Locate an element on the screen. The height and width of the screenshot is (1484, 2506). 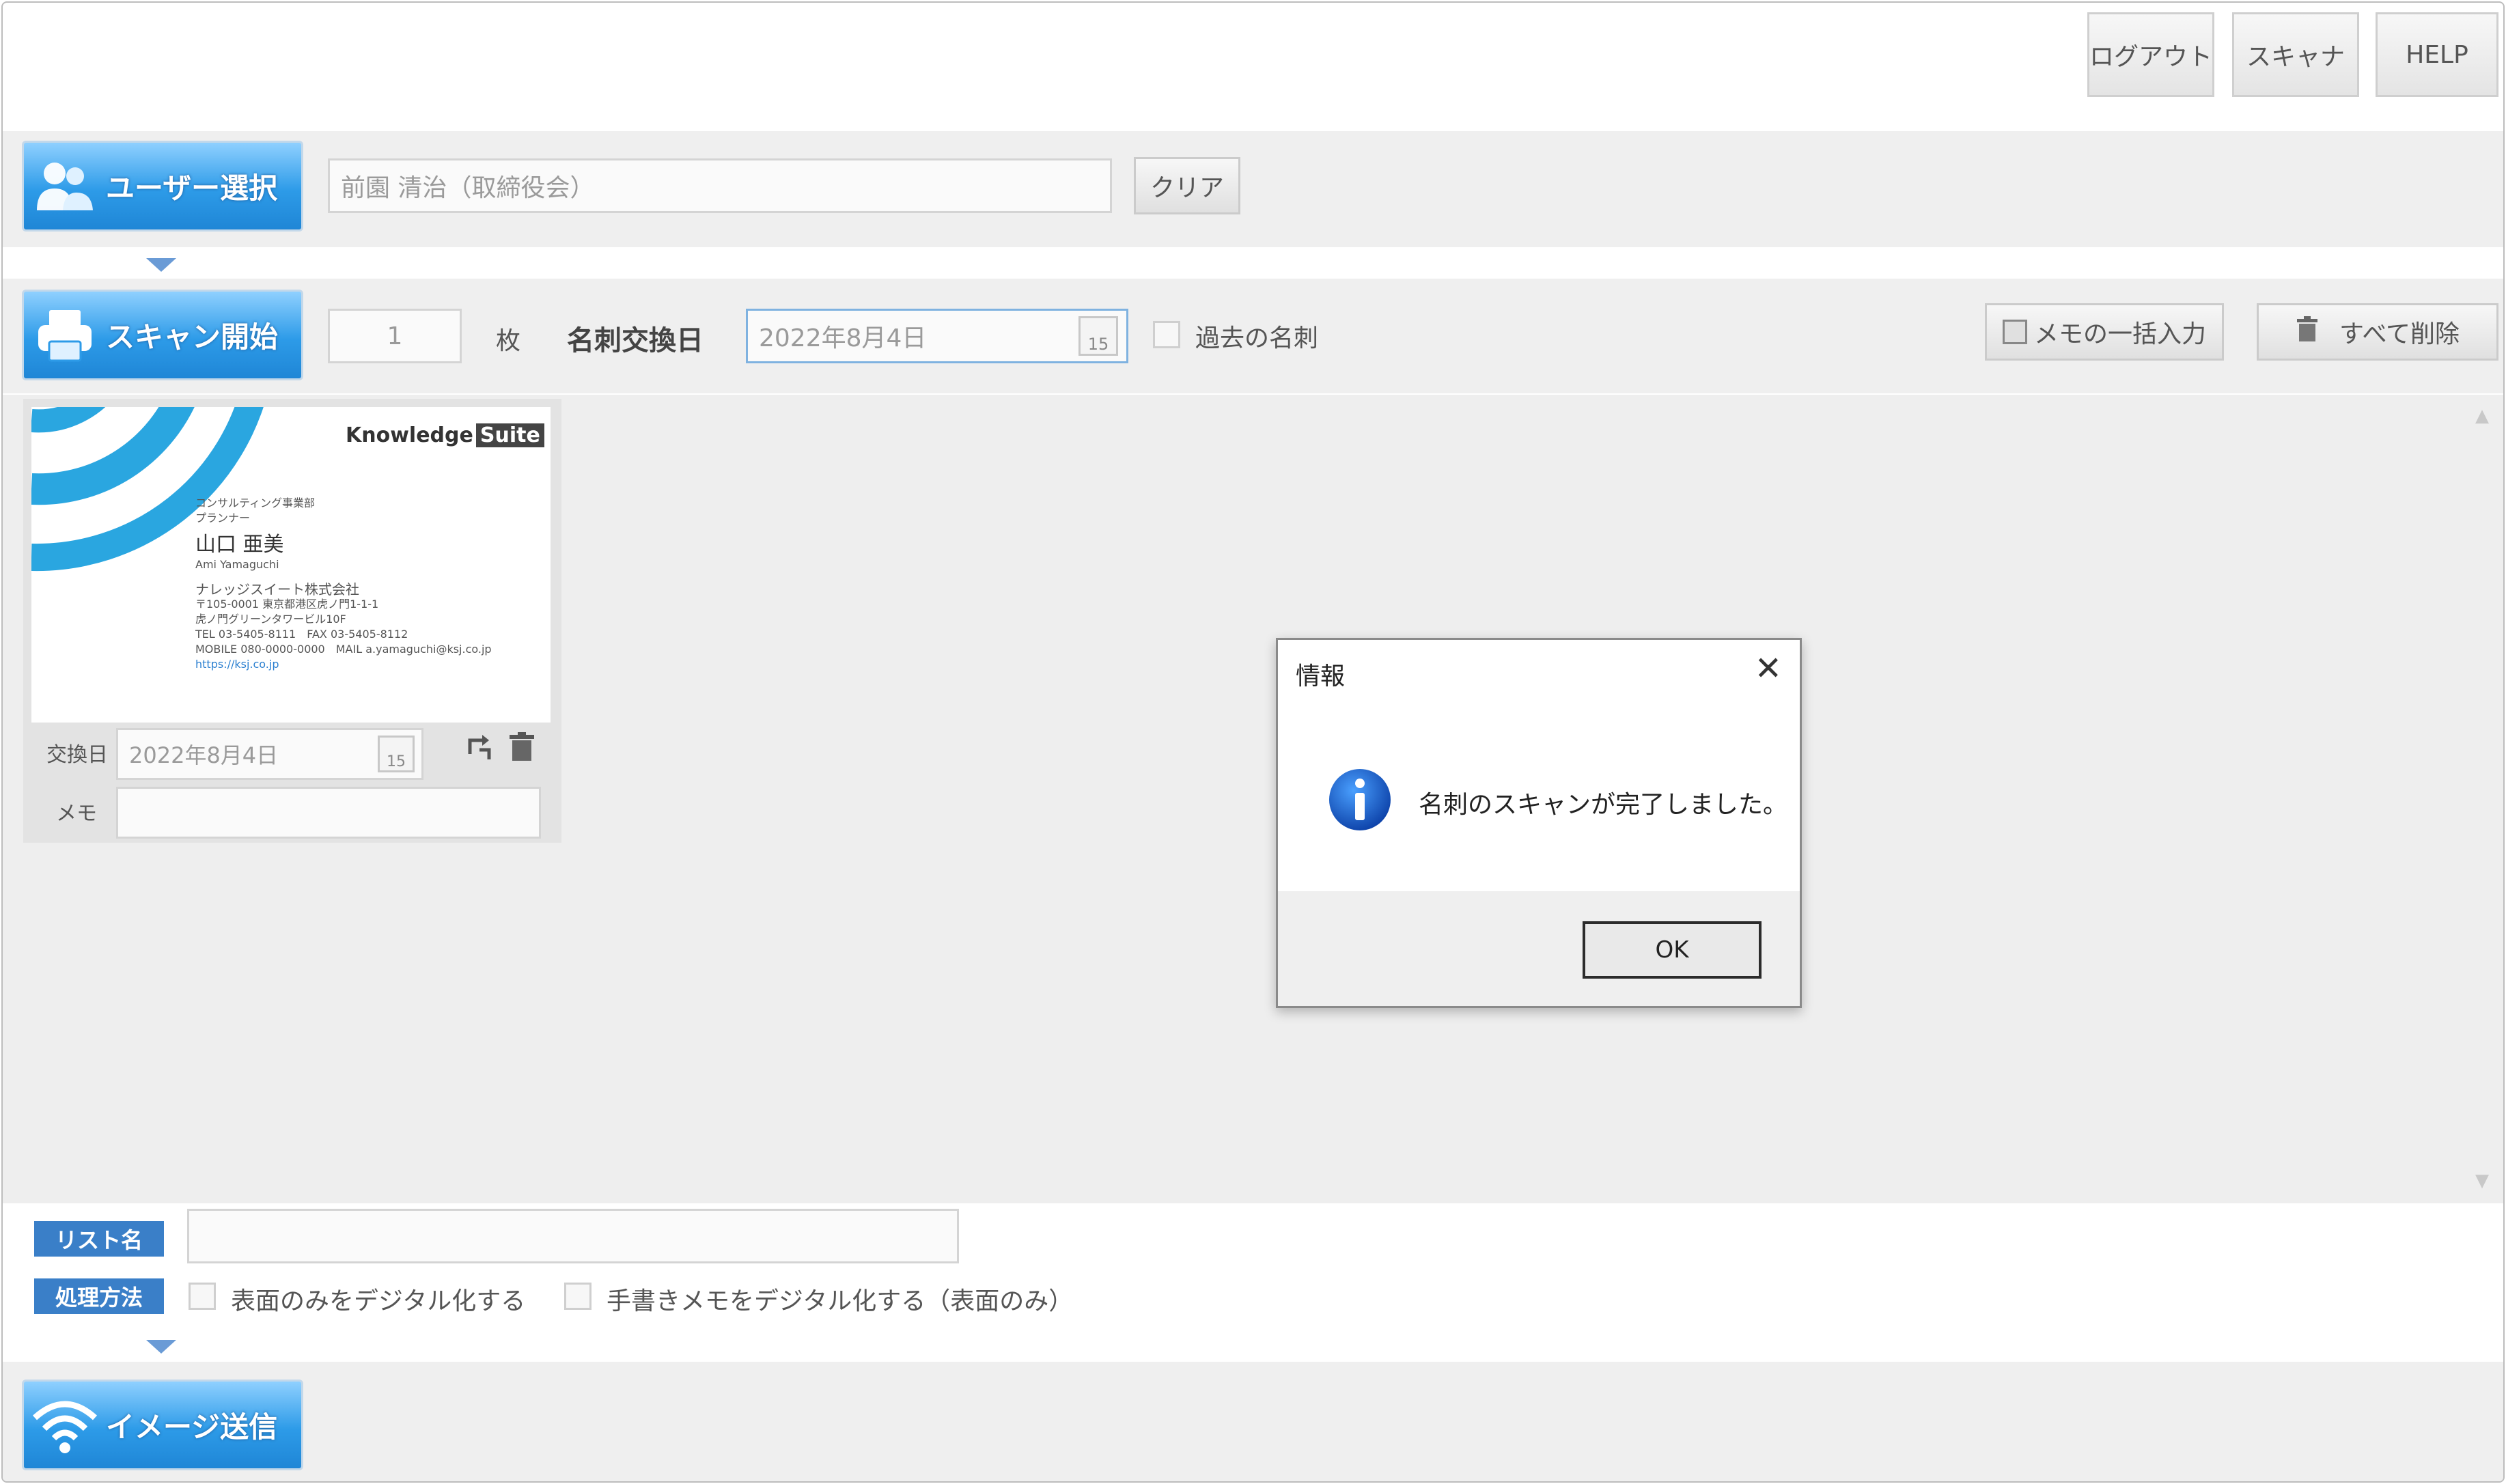
card-memo-label: メモ is located at coordinates (76, 814).